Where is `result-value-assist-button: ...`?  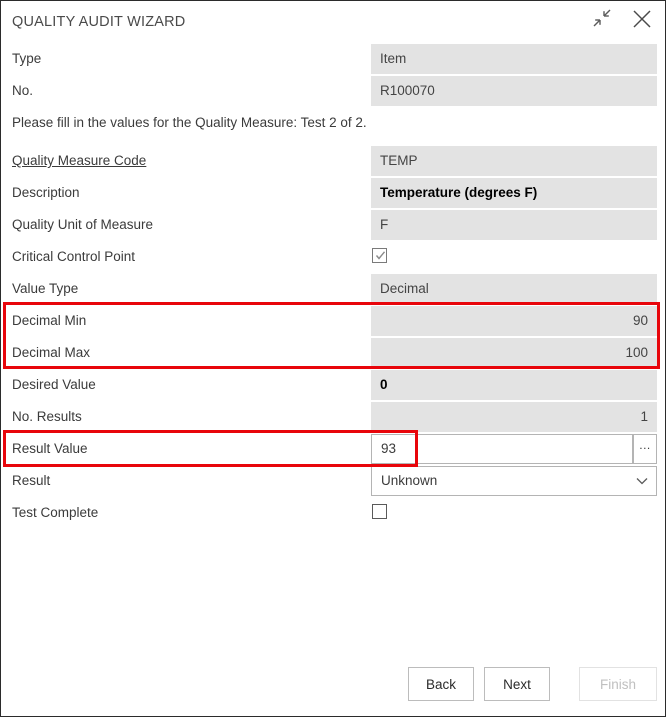
result-value-assist-button: ... is located at coordinates (645, 449).